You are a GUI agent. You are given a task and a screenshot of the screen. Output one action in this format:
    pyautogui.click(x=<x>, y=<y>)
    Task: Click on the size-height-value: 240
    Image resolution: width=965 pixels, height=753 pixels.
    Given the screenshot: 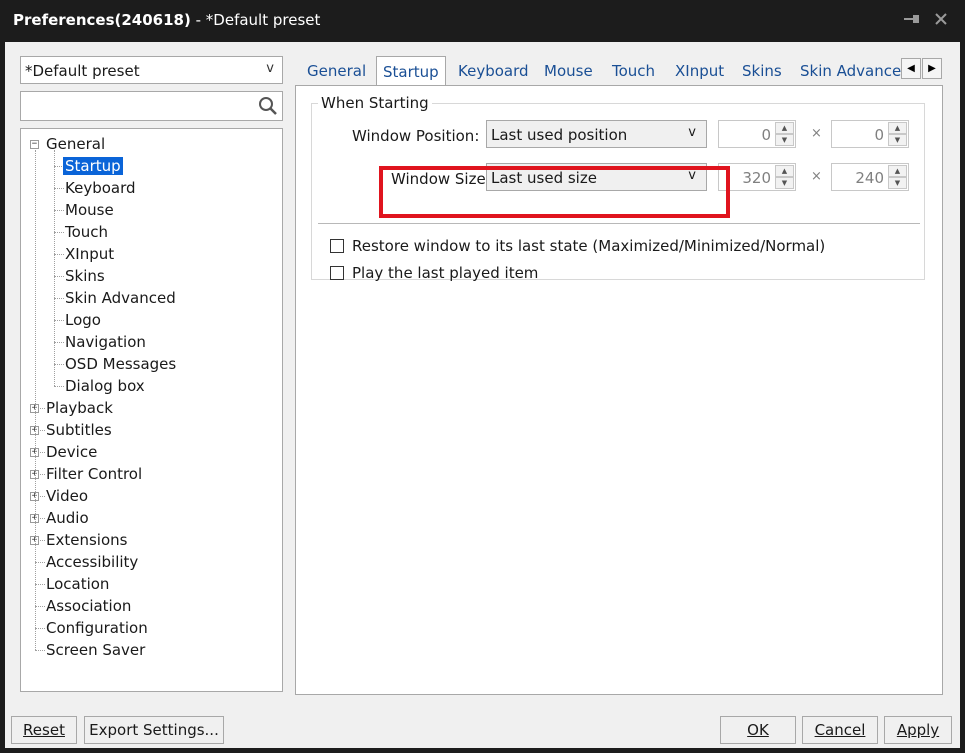 What is the action you would take?
    pyautogui.click(x=869, y=178)
    